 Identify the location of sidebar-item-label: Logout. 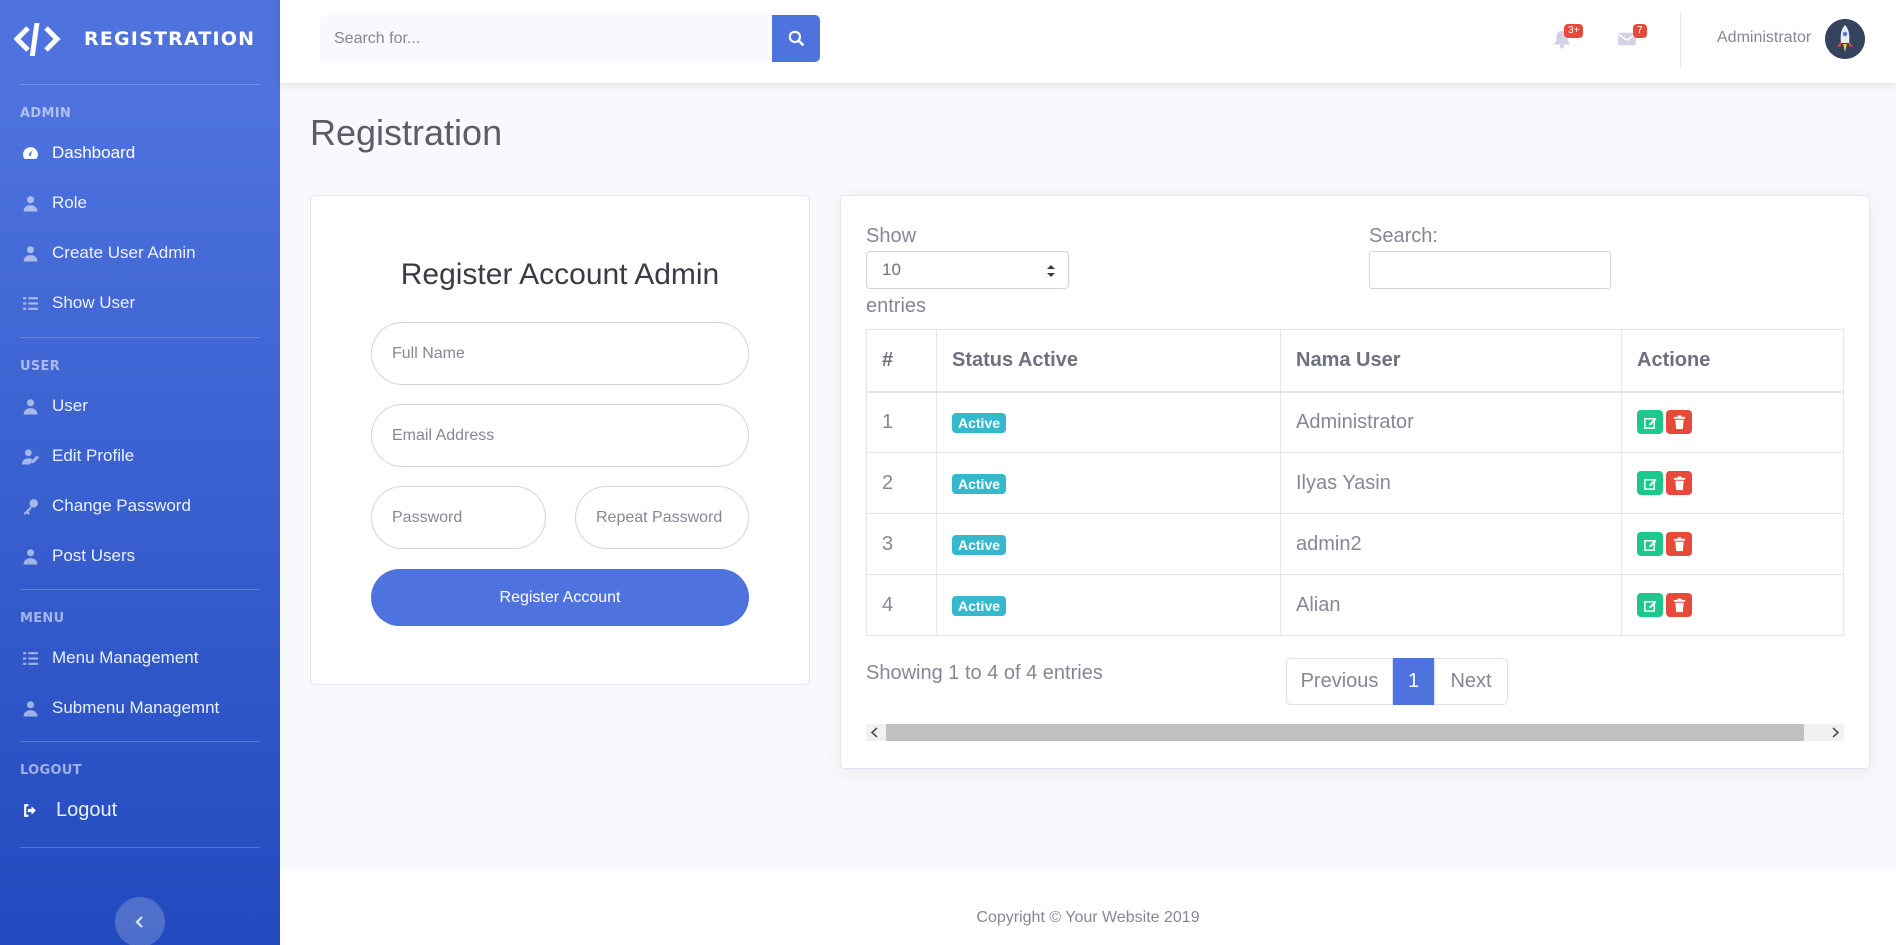
(87, 809).